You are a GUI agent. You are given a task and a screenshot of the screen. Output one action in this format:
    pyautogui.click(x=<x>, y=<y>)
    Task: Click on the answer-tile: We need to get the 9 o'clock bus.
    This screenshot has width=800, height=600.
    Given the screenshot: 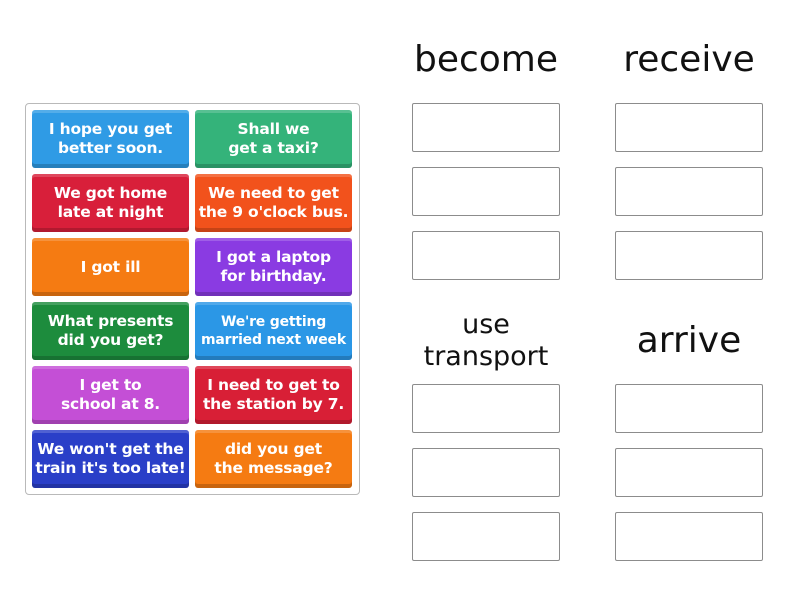 What is the action you would take?
    pyautogui.click(x=273, y=203)
    